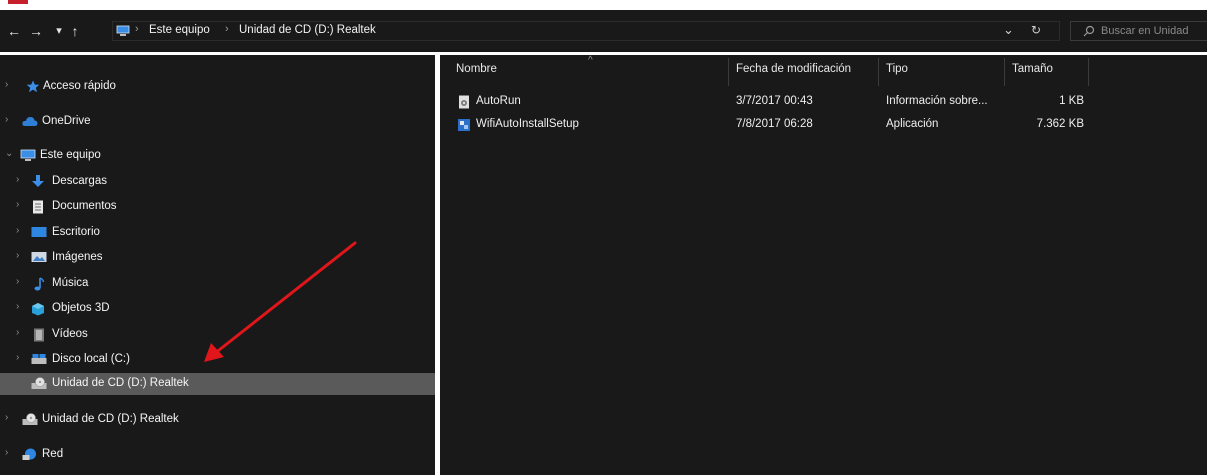  Describe the element at coordinates (79, 86) in the screenshot. I see `nav-item-label: Acceso rápido` at that location.